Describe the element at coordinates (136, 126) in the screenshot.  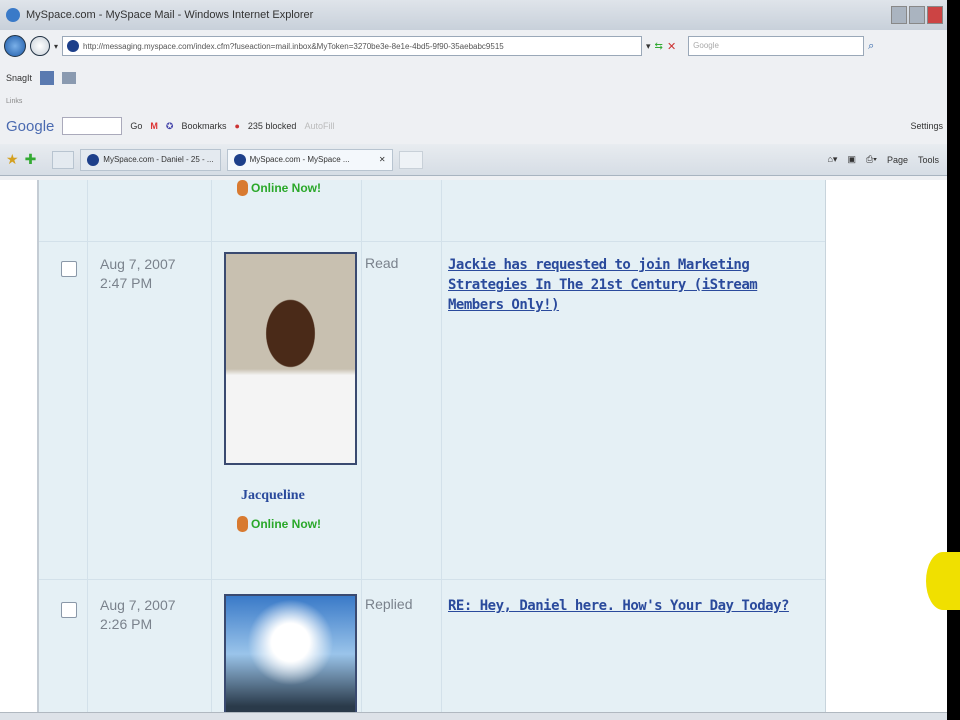
I see `go-button: Go` at that location.